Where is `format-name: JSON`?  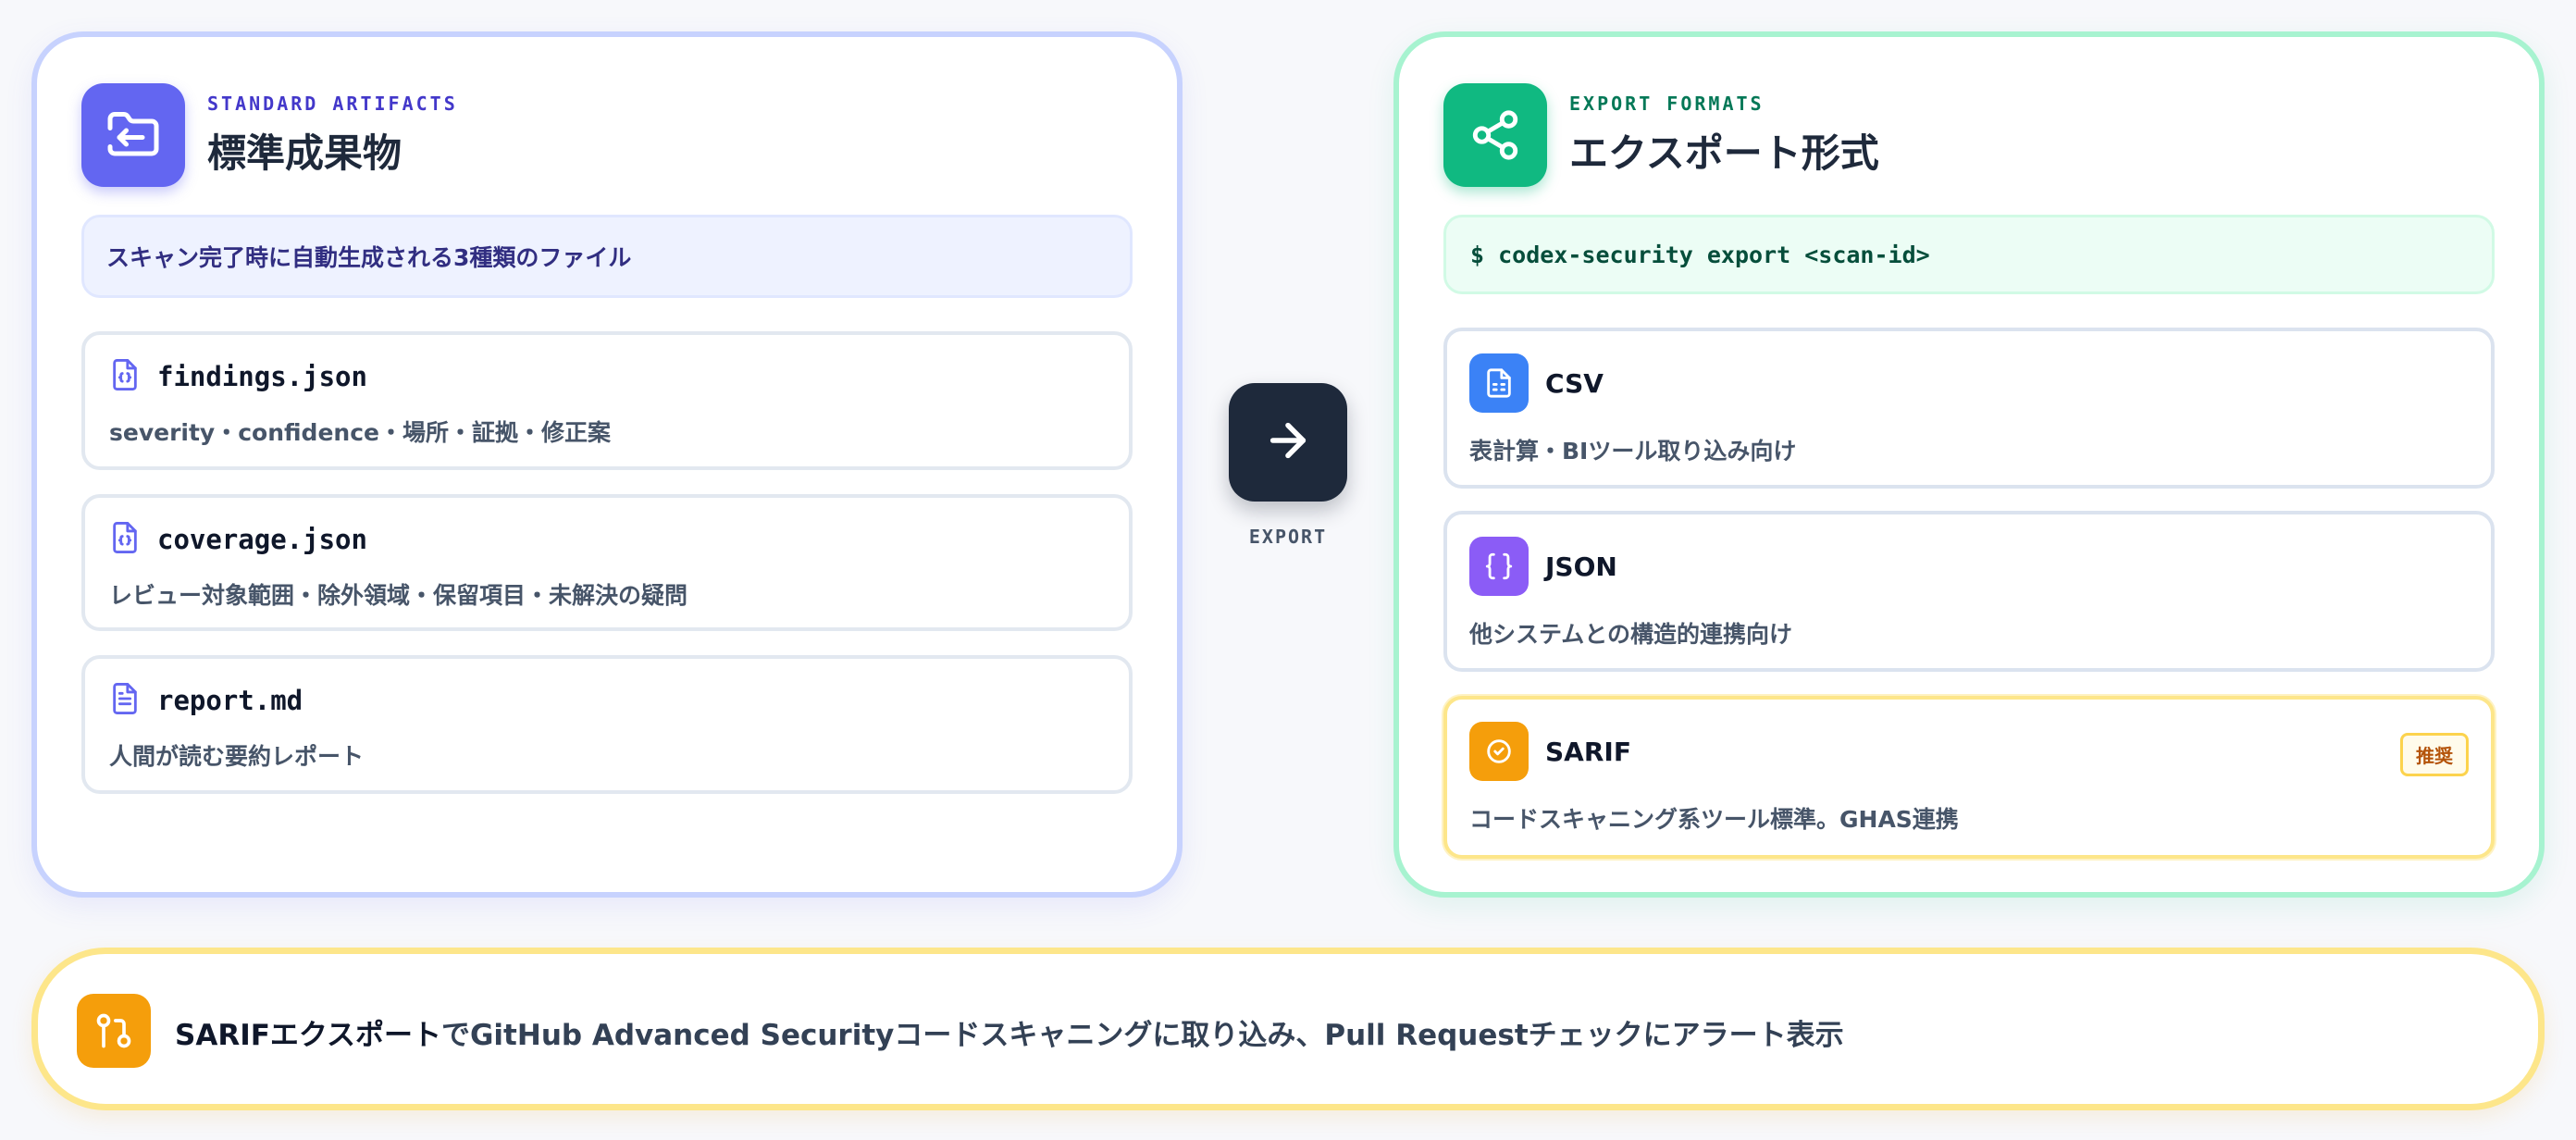
format-name: JSON is located at coordinates (1581, 566).